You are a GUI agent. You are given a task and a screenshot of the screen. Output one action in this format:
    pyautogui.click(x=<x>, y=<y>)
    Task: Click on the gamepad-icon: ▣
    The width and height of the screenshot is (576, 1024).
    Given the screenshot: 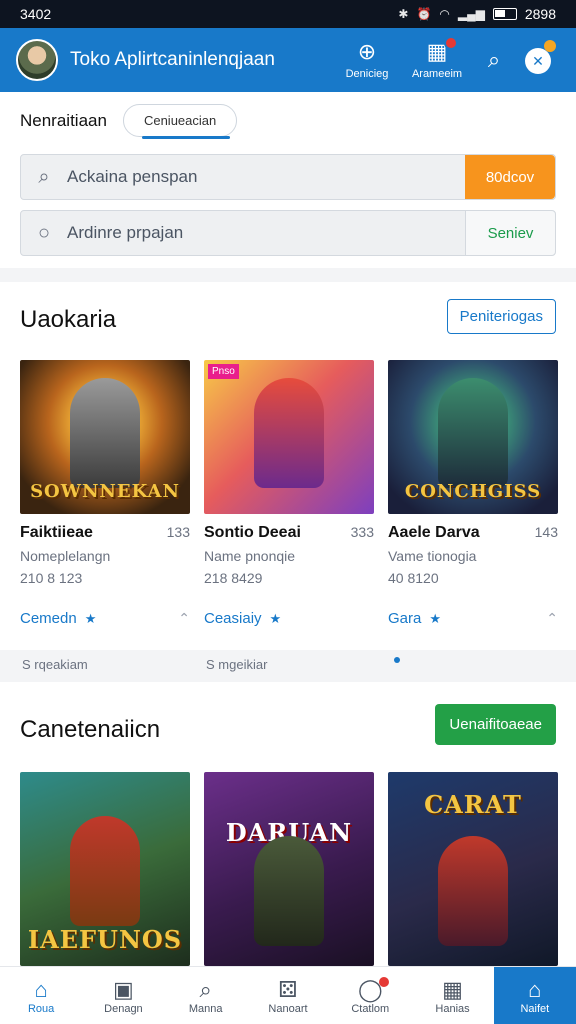 What is the action you would take?
    pyautogui.click(x=123, y=989)
    